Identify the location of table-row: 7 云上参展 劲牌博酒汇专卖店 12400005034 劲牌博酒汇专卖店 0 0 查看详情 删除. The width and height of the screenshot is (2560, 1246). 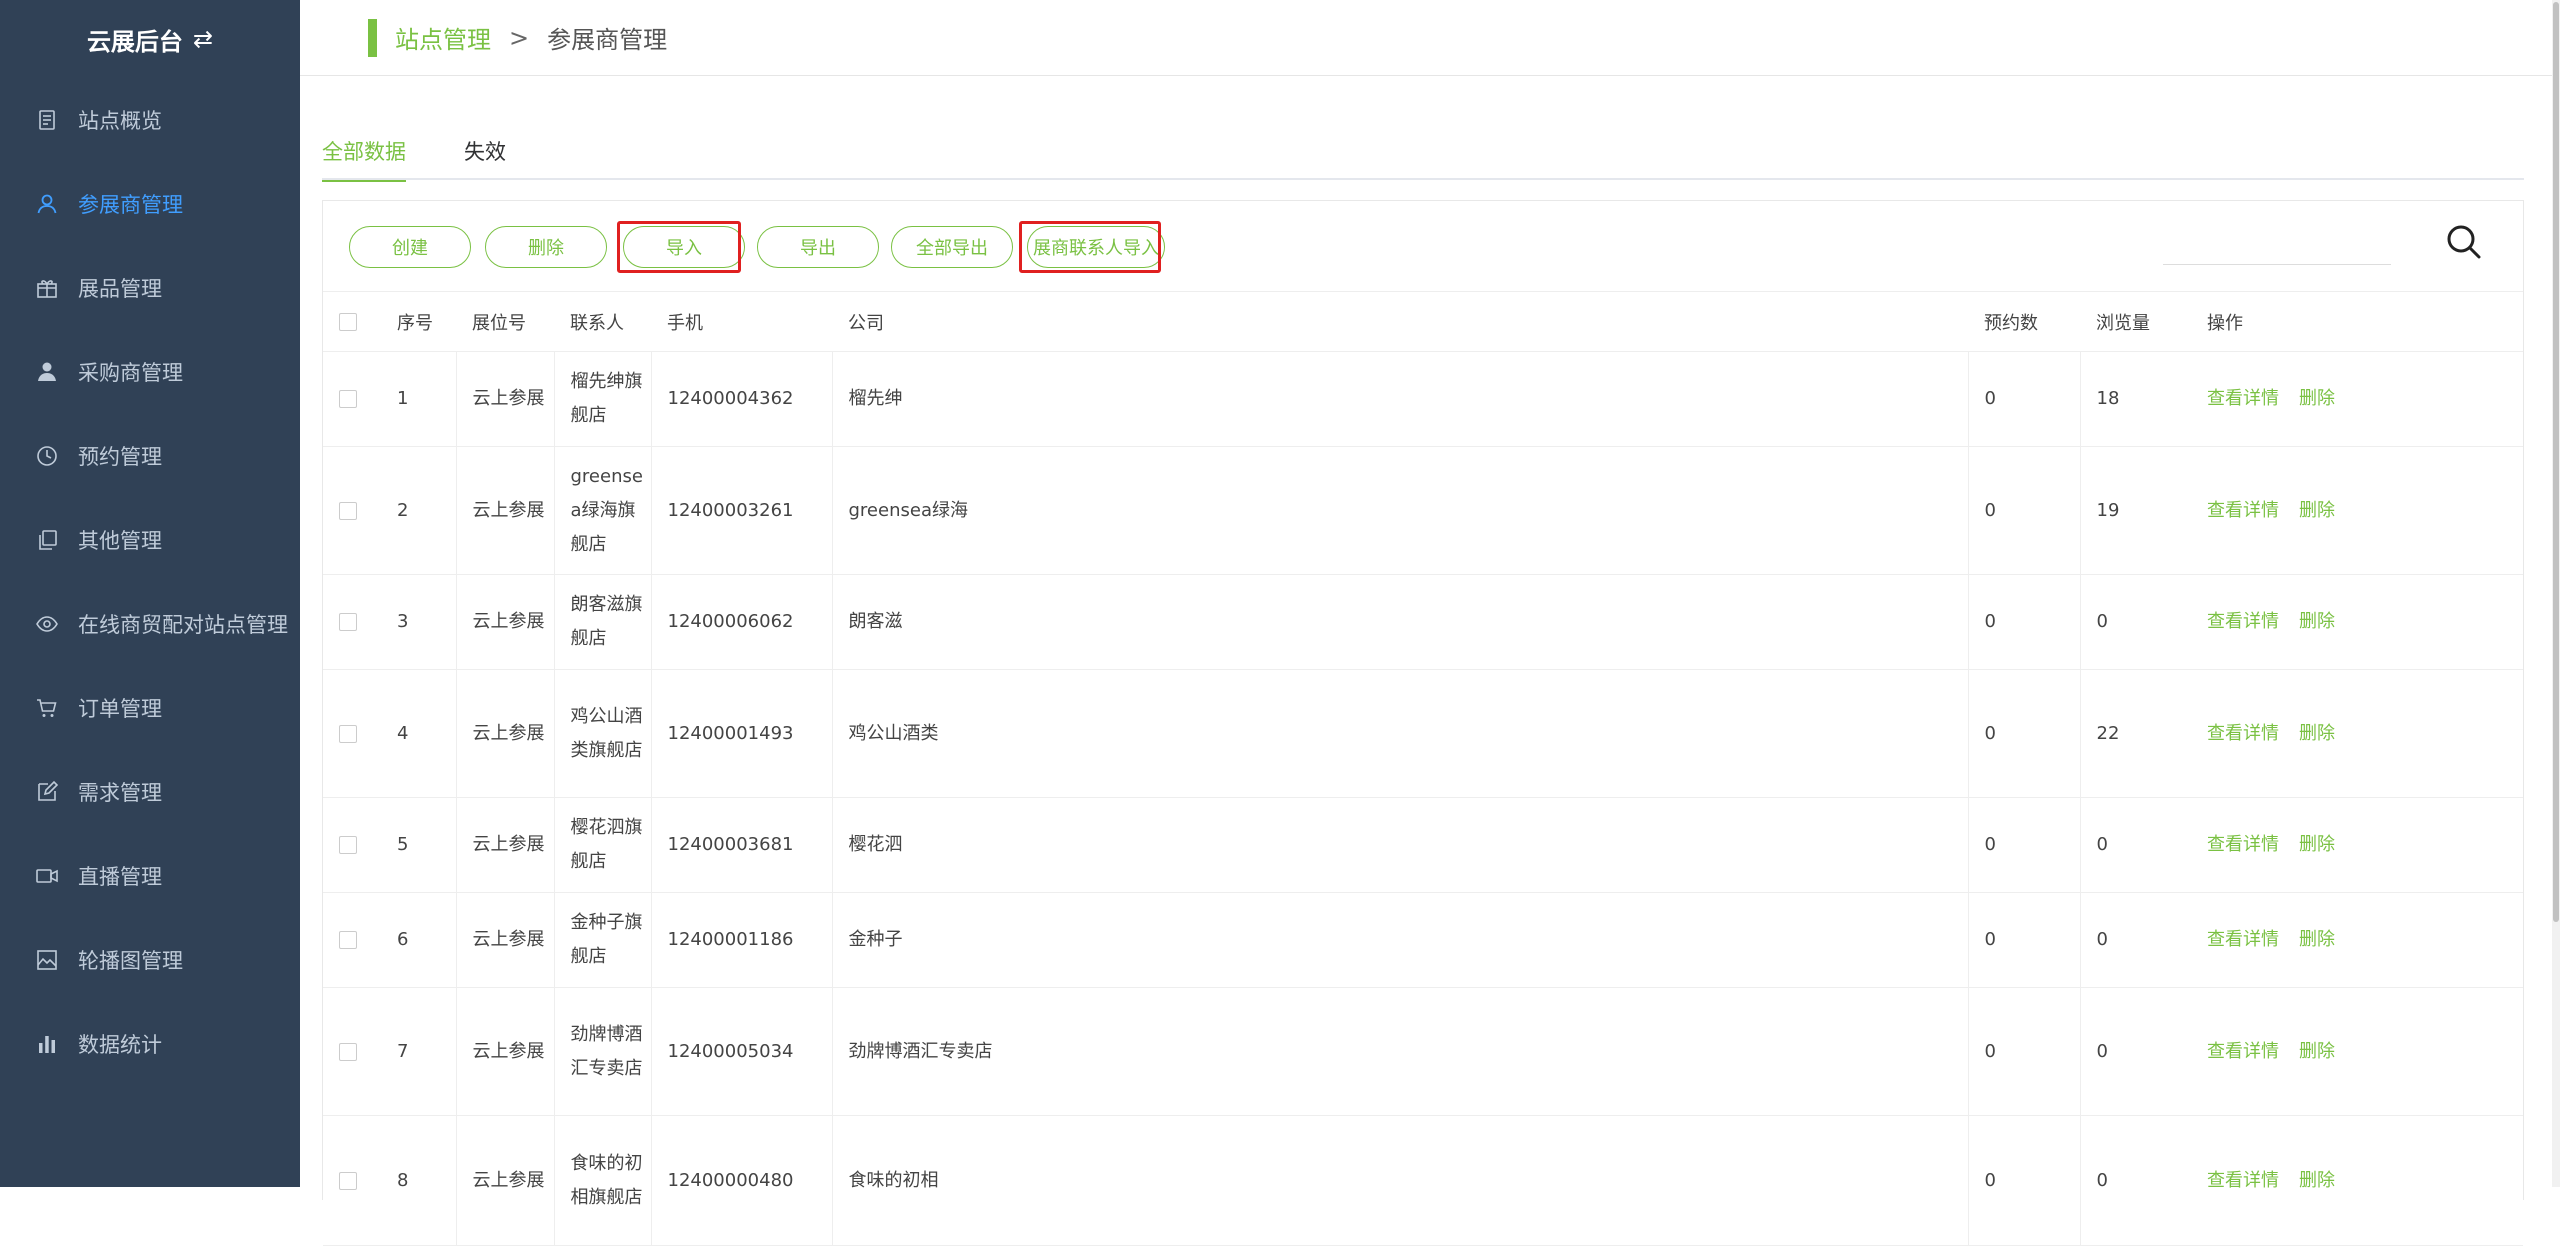
(1423, 1051).